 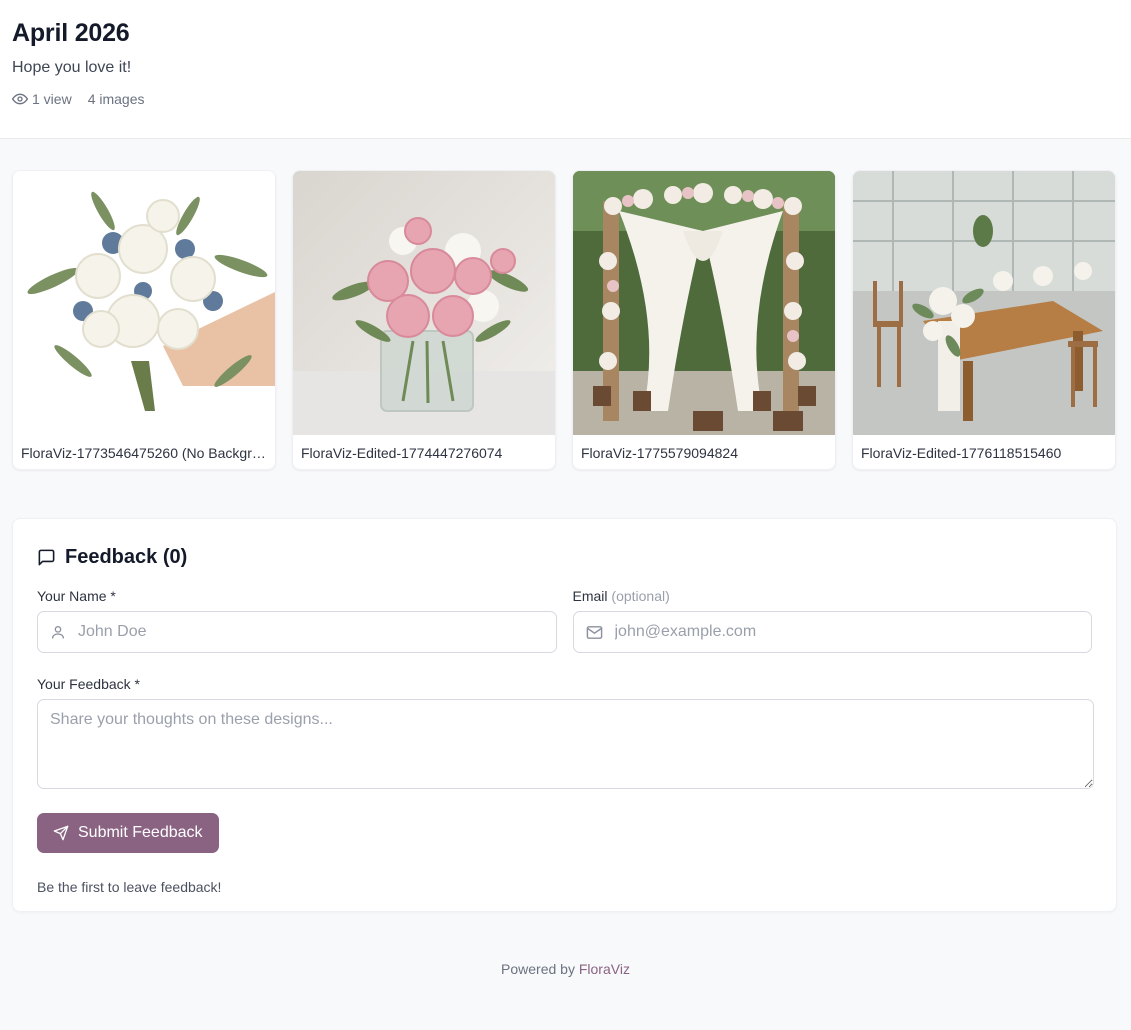 I want to click on feedback-title: Feedback (0), so click(x=126, y=556).